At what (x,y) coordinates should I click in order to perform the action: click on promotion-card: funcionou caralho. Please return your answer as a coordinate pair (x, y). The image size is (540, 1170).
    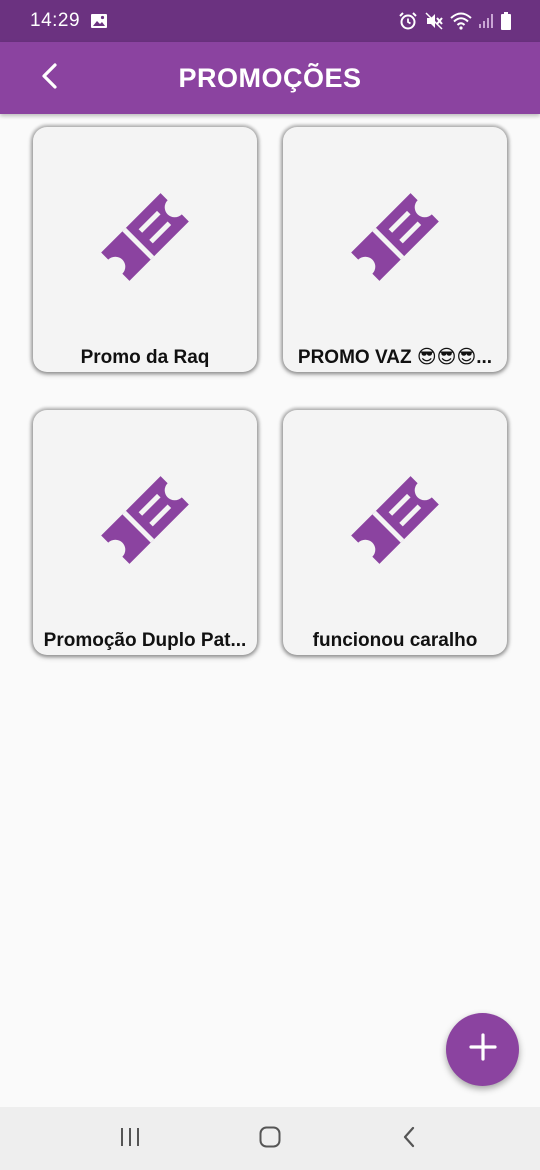
    Looking at the image, I should click on (395, 532).